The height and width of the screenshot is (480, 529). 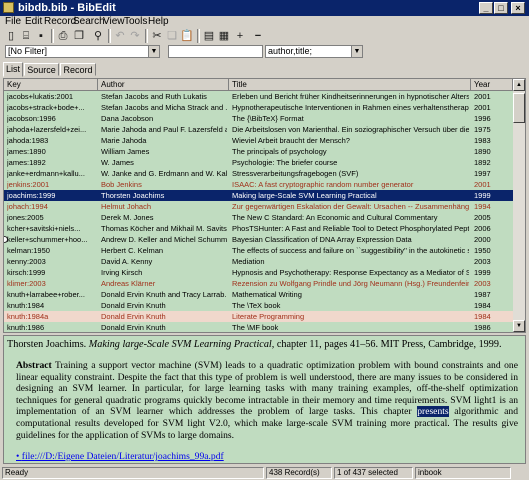 I want to click on scroll-thumb, so click(x=519, y=108).